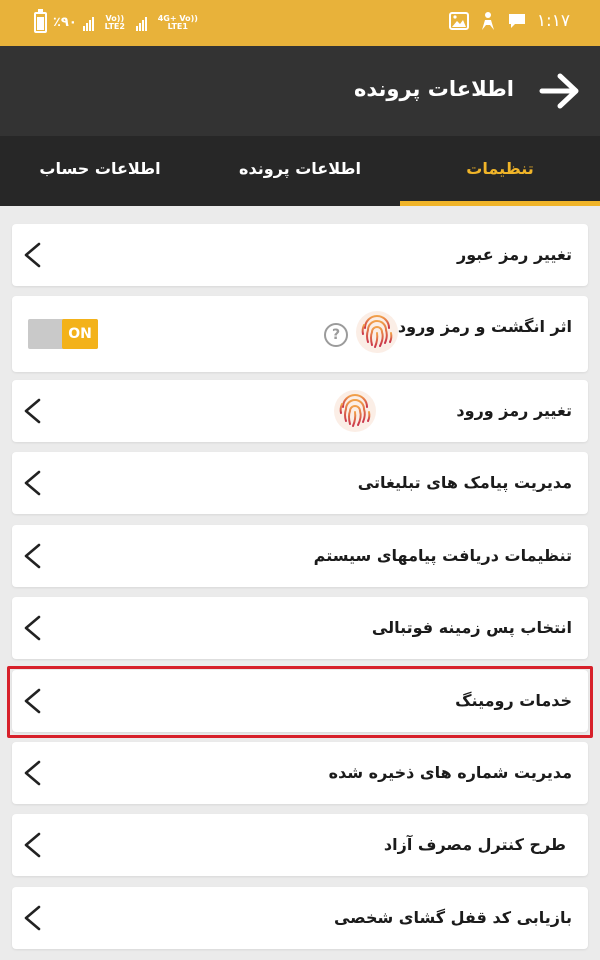 Image resolution: width=600 pixels, height=960 pixels. I want to click on battery-level: ٪۹۰, so click(65, 22).